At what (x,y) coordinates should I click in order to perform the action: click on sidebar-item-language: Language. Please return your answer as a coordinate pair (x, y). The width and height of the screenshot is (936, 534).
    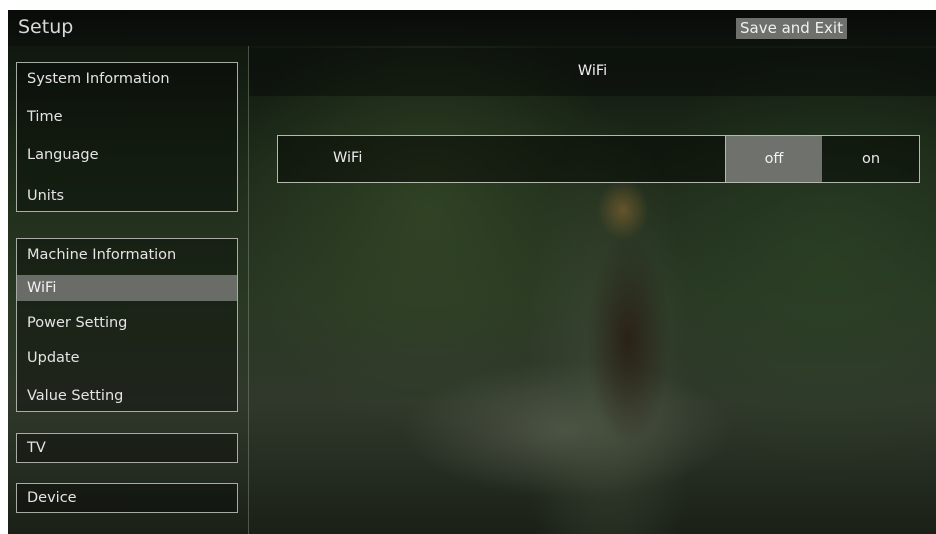
    Looking at the image, I should click on (127, 155).